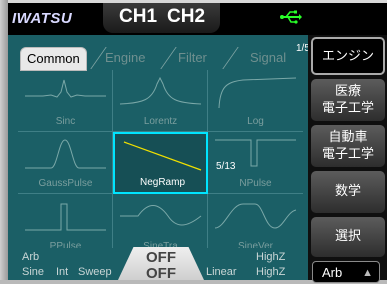 This screenshot has height=284, width=387. I want to click on sinever-wave-icon, so click(255, 216).